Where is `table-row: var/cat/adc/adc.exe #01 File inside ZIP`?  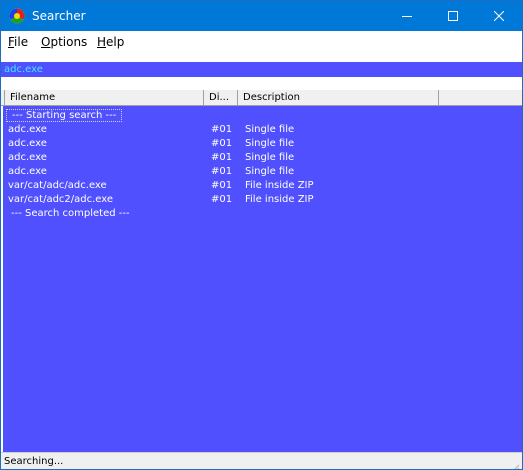
table-row: var/cat/adc/adc.exe #01 File inside ZIP is located at coordinates (262, 186).